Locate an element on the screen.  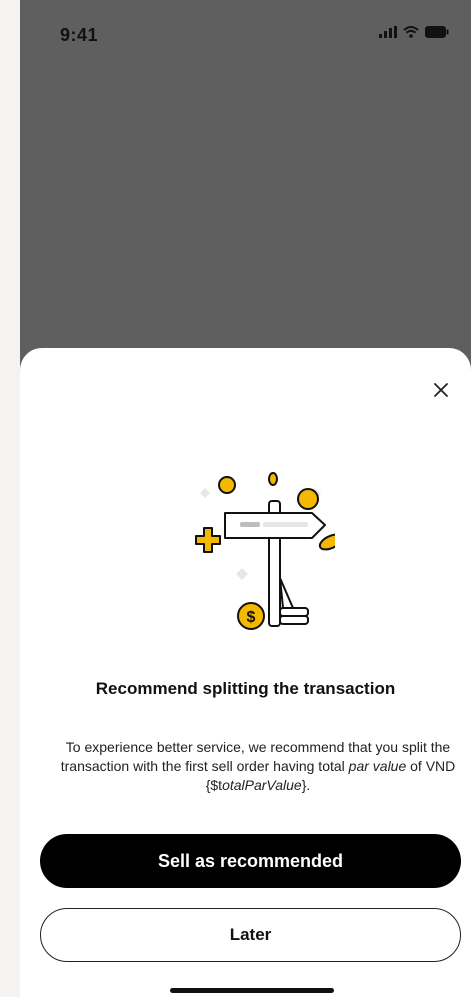
description-text-3: }. is located at coordinates (306, 785).